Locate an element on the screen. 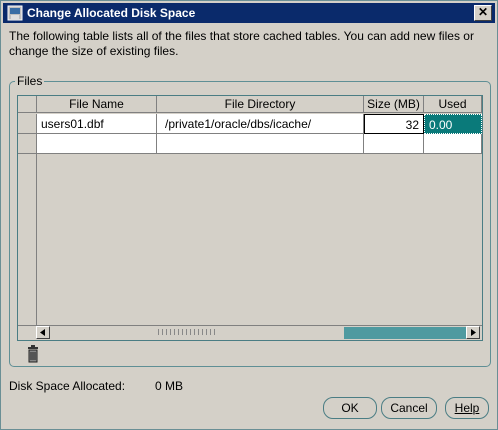 The width and height of the screenshot is (498, 430). scroll-right-button is located at coordinates (473, 332).